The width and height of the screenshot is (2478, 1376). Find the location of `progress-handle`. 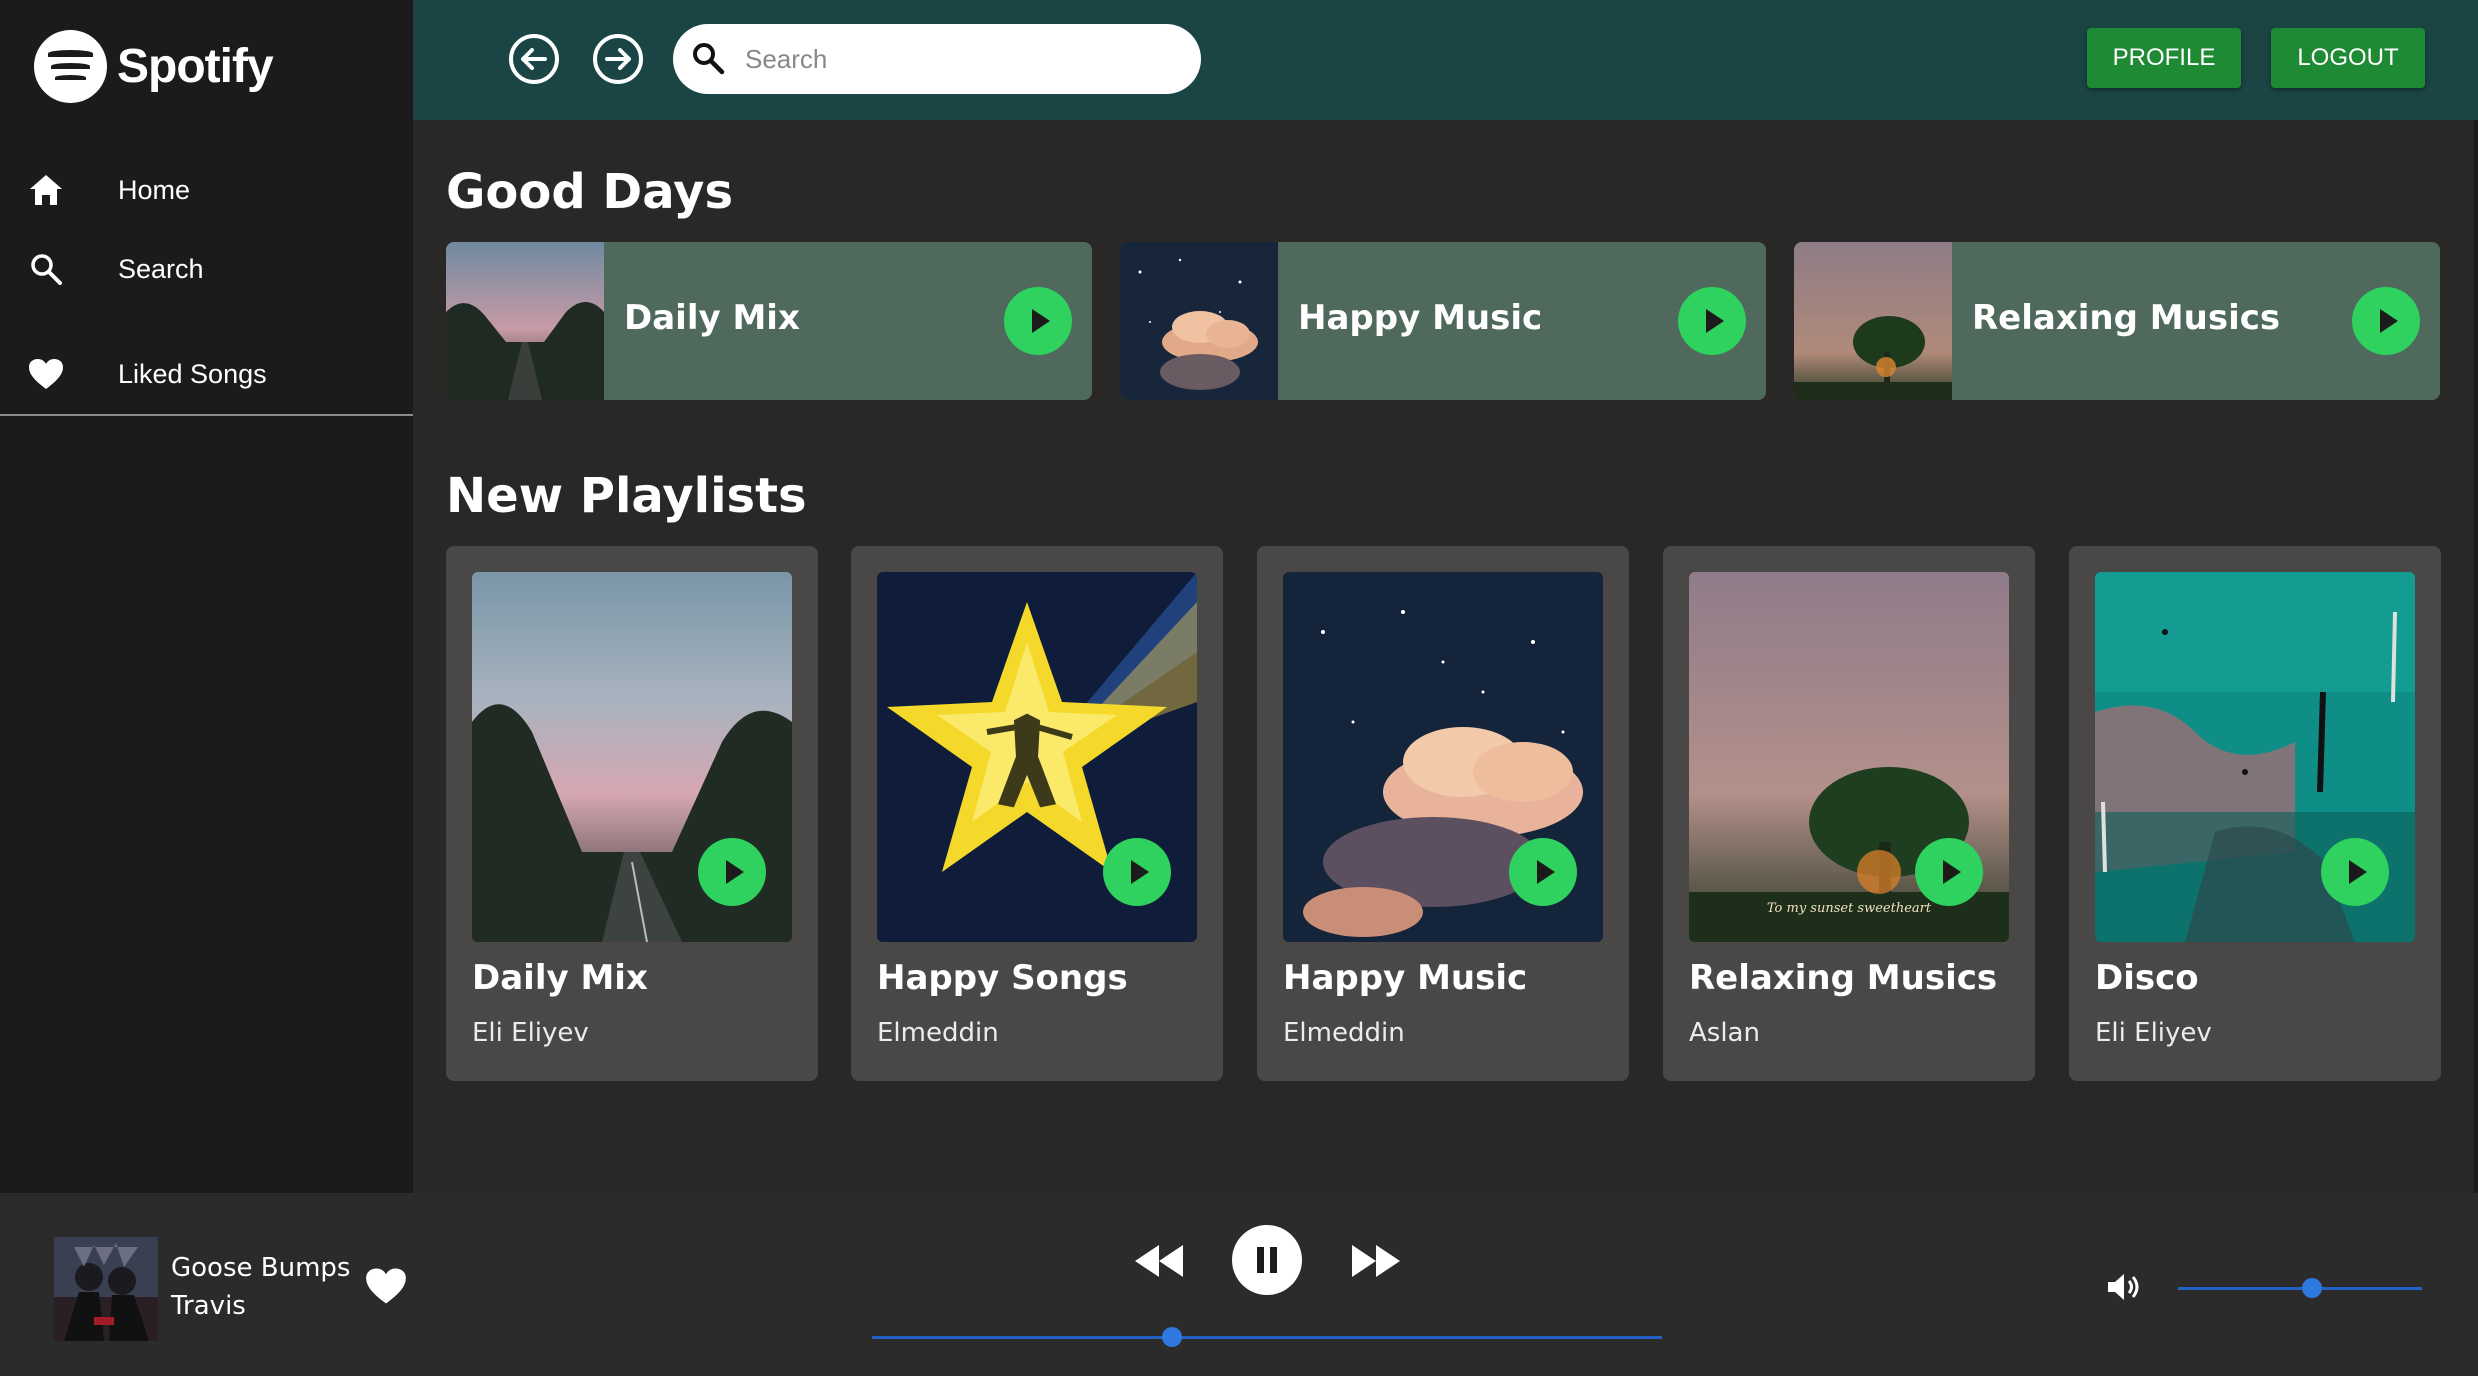

progress-handle is located at coordinates (1172, 1337).